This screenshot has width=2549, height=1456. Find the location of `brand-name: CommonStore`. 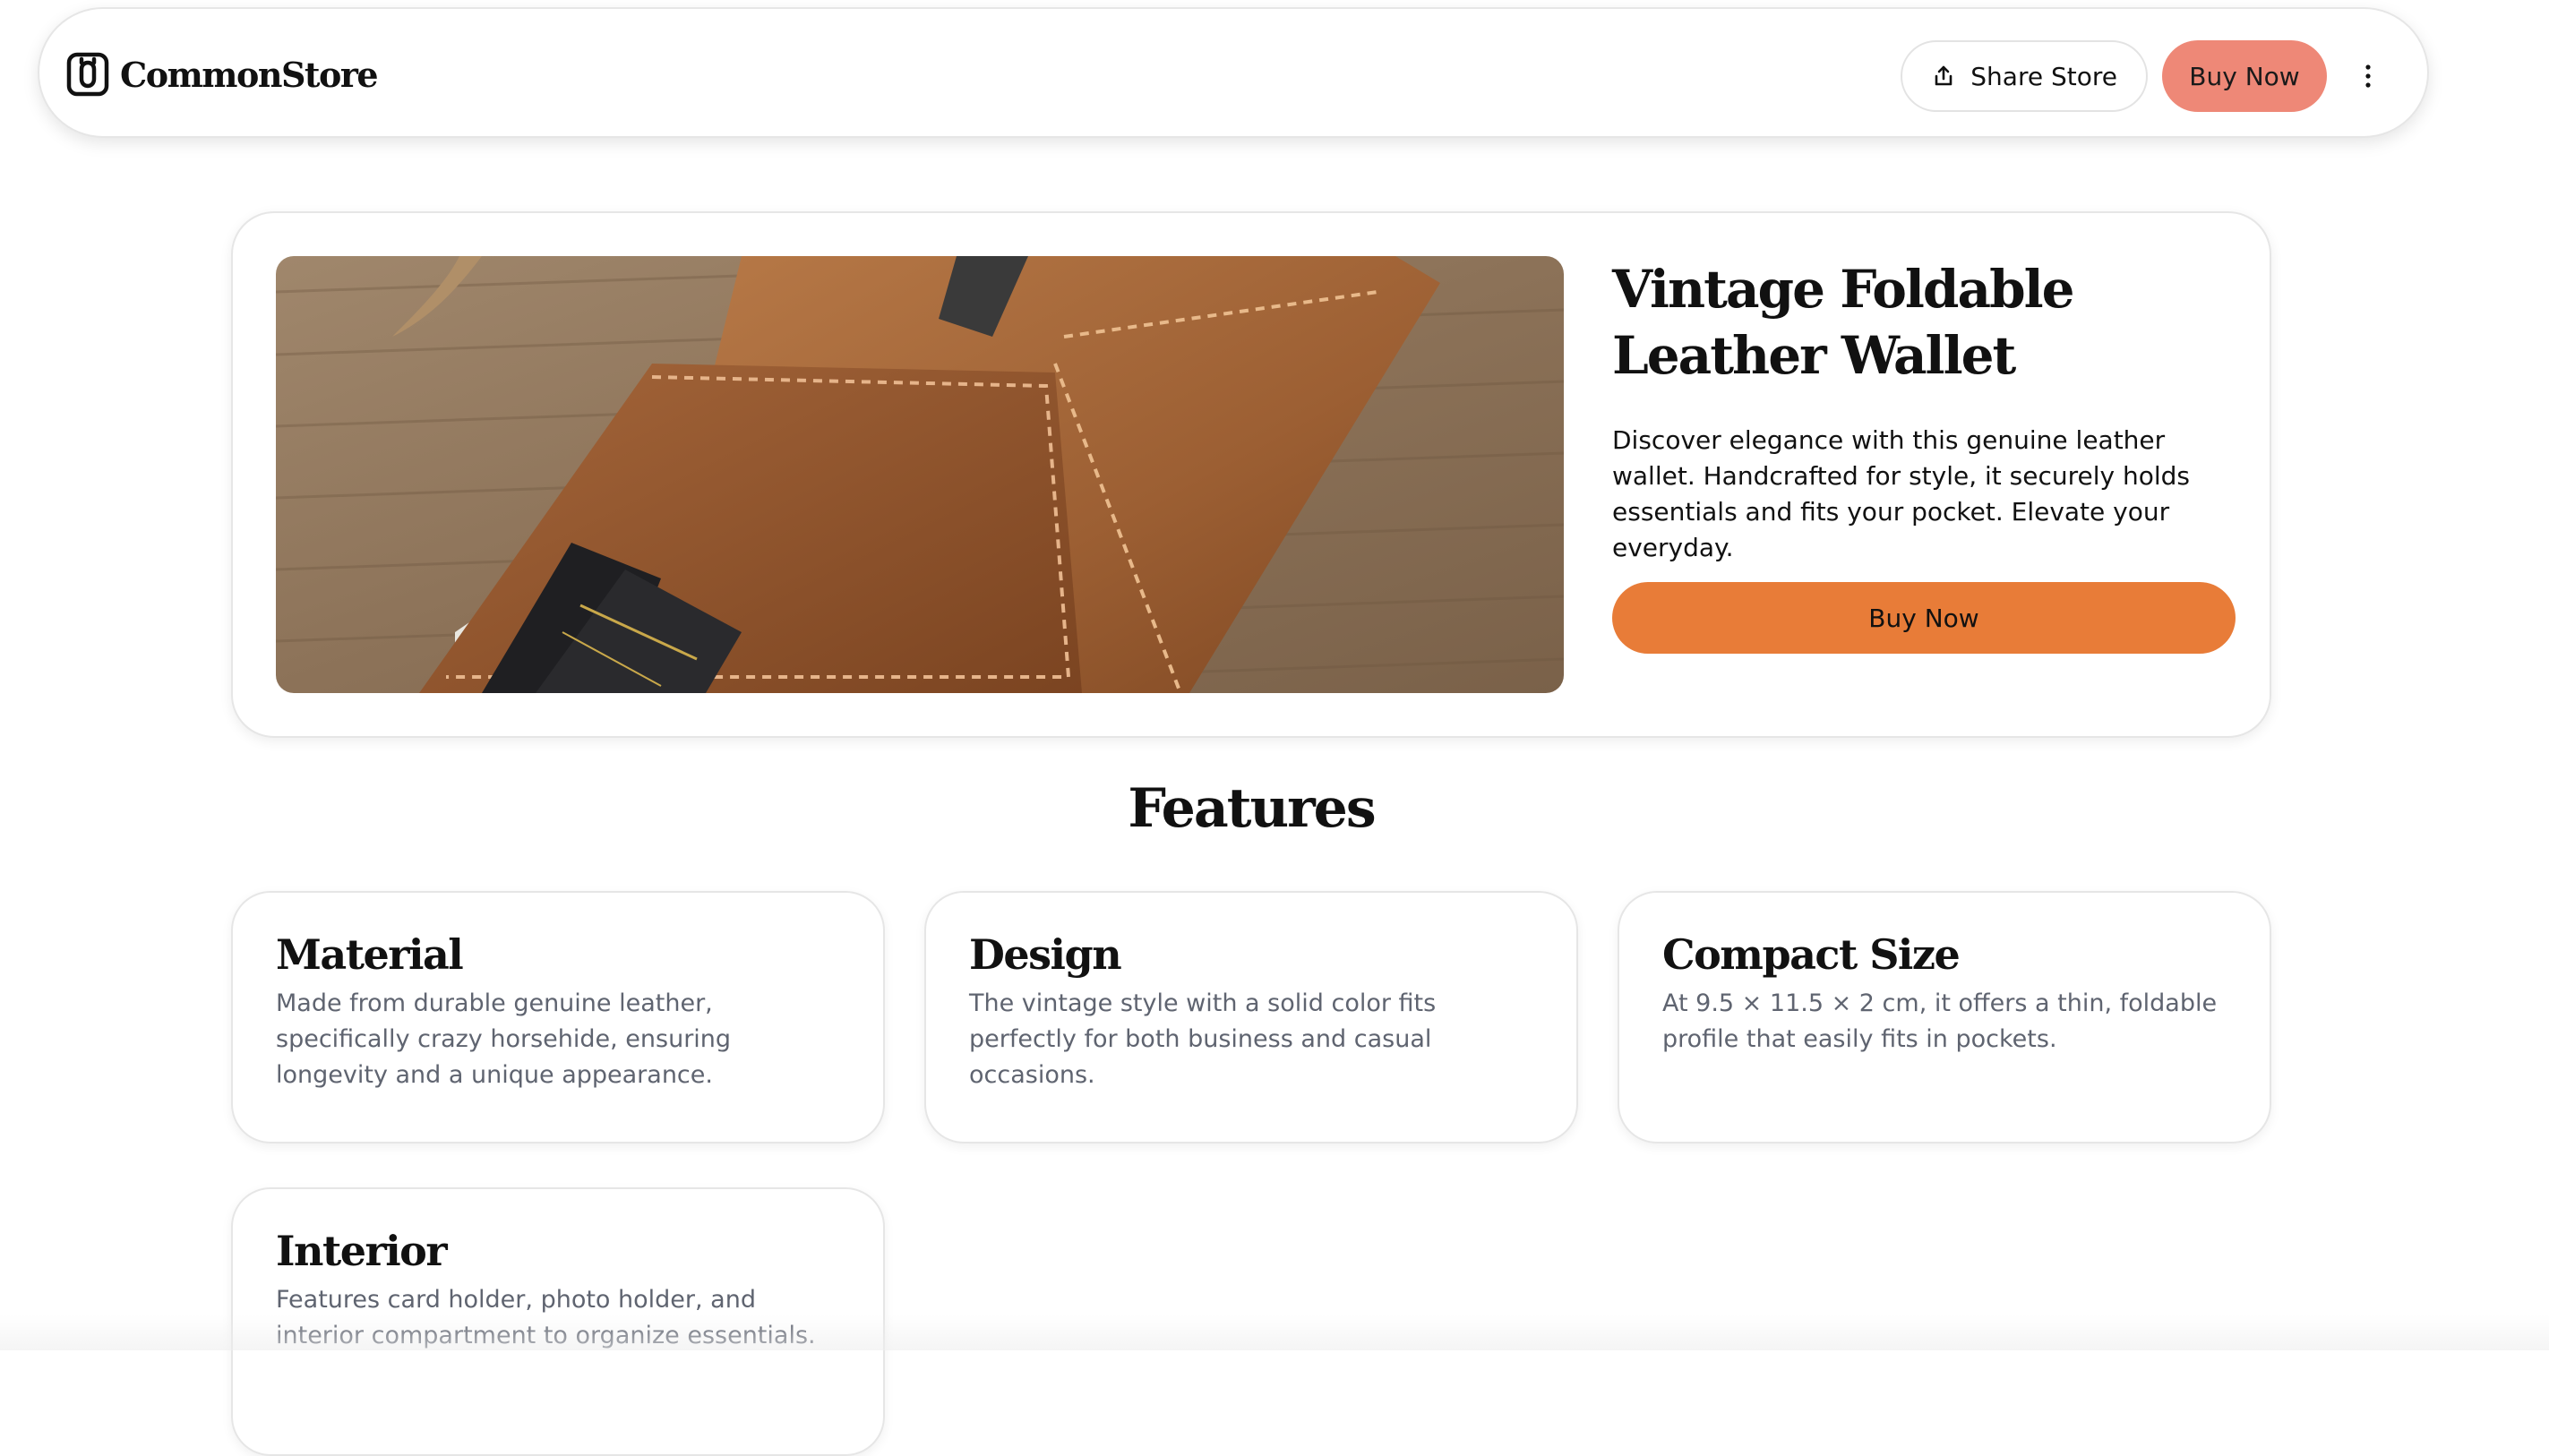

brand-name: CommonStore is located at coordinates (248, 75).